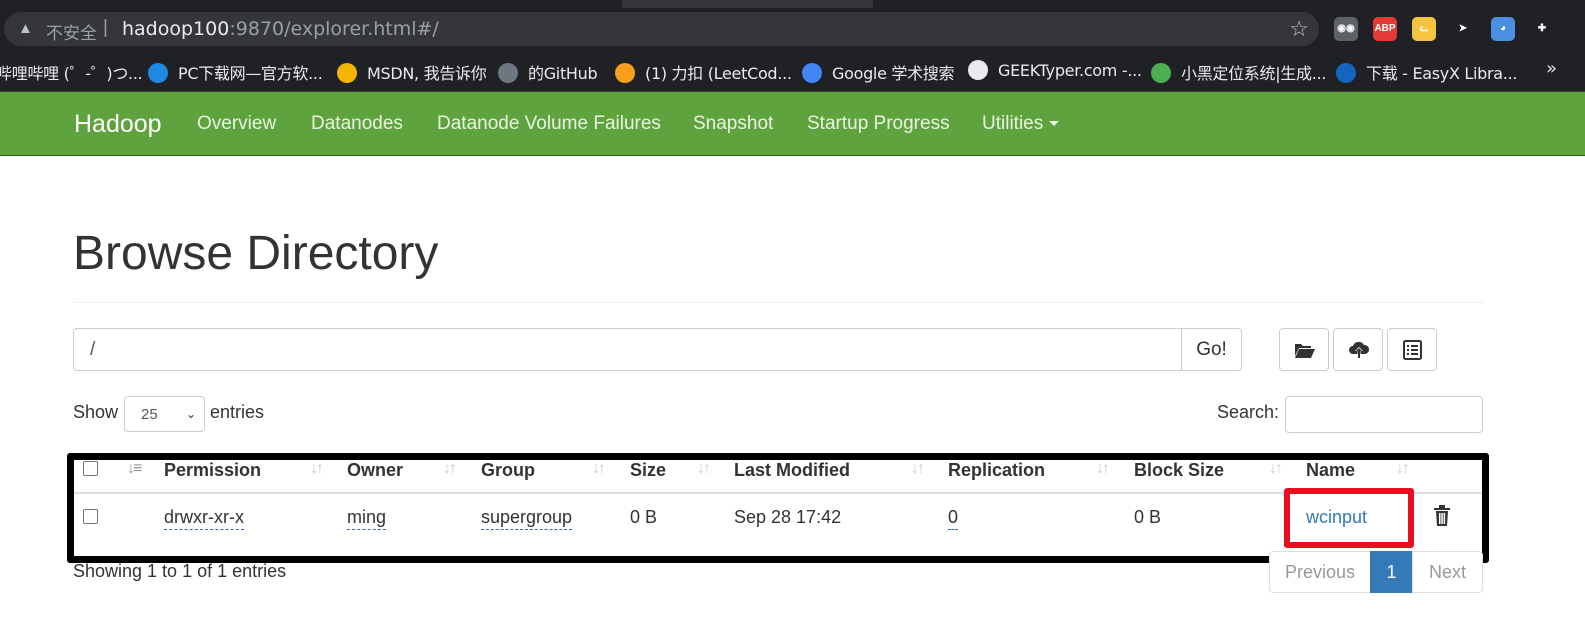 This screenshot has height=631, width=1585. Describe the element at coordinates (778, 302) in the screenshot. I see `title-divider` at that location.